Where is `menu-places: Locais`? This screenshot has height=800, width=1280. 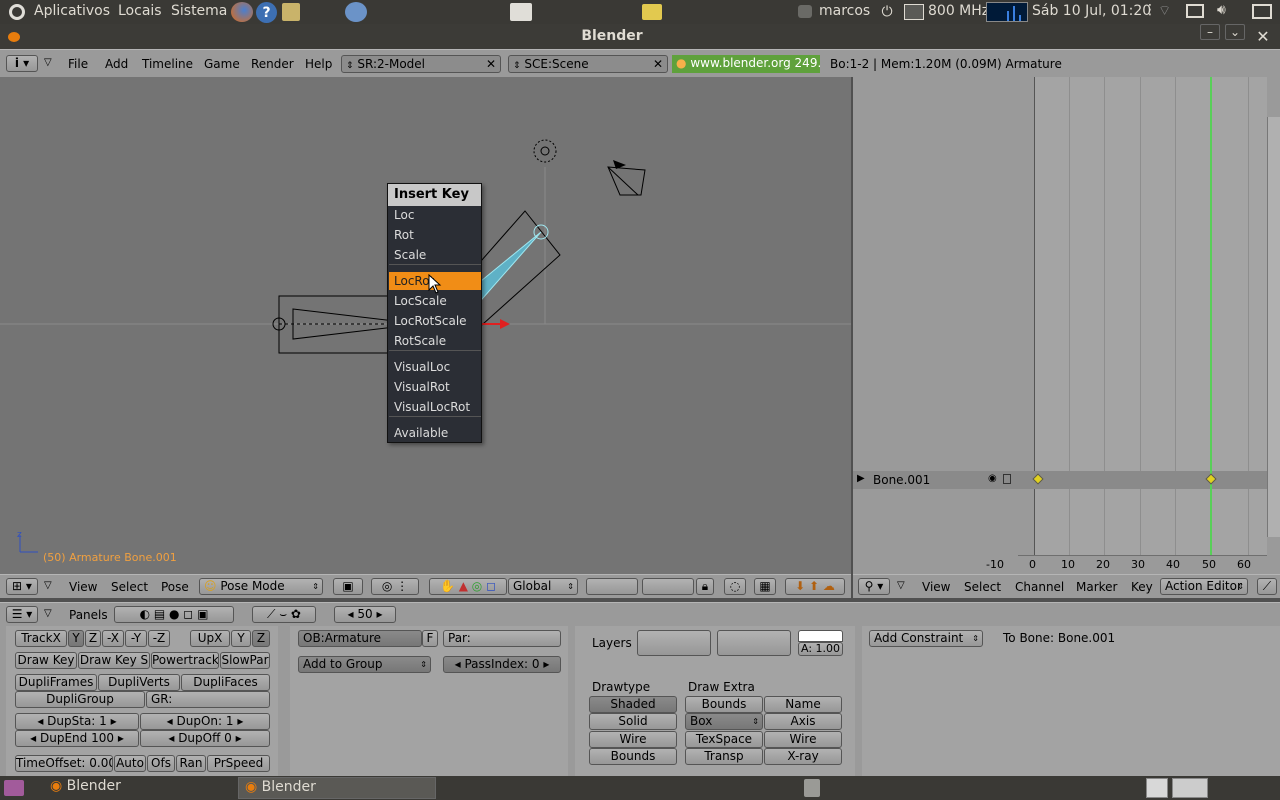
menu-places: Locais is located at coordinates (140, 11).